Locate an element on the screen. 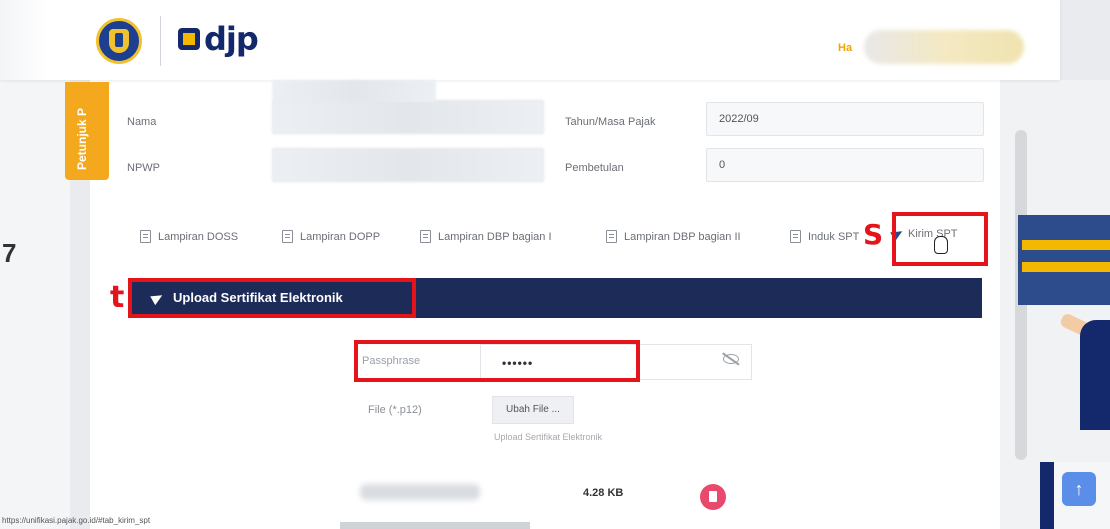 The height and width of the screenshot is (529, 1110). top-header: djp Ha is located at coordinates (530, 40).